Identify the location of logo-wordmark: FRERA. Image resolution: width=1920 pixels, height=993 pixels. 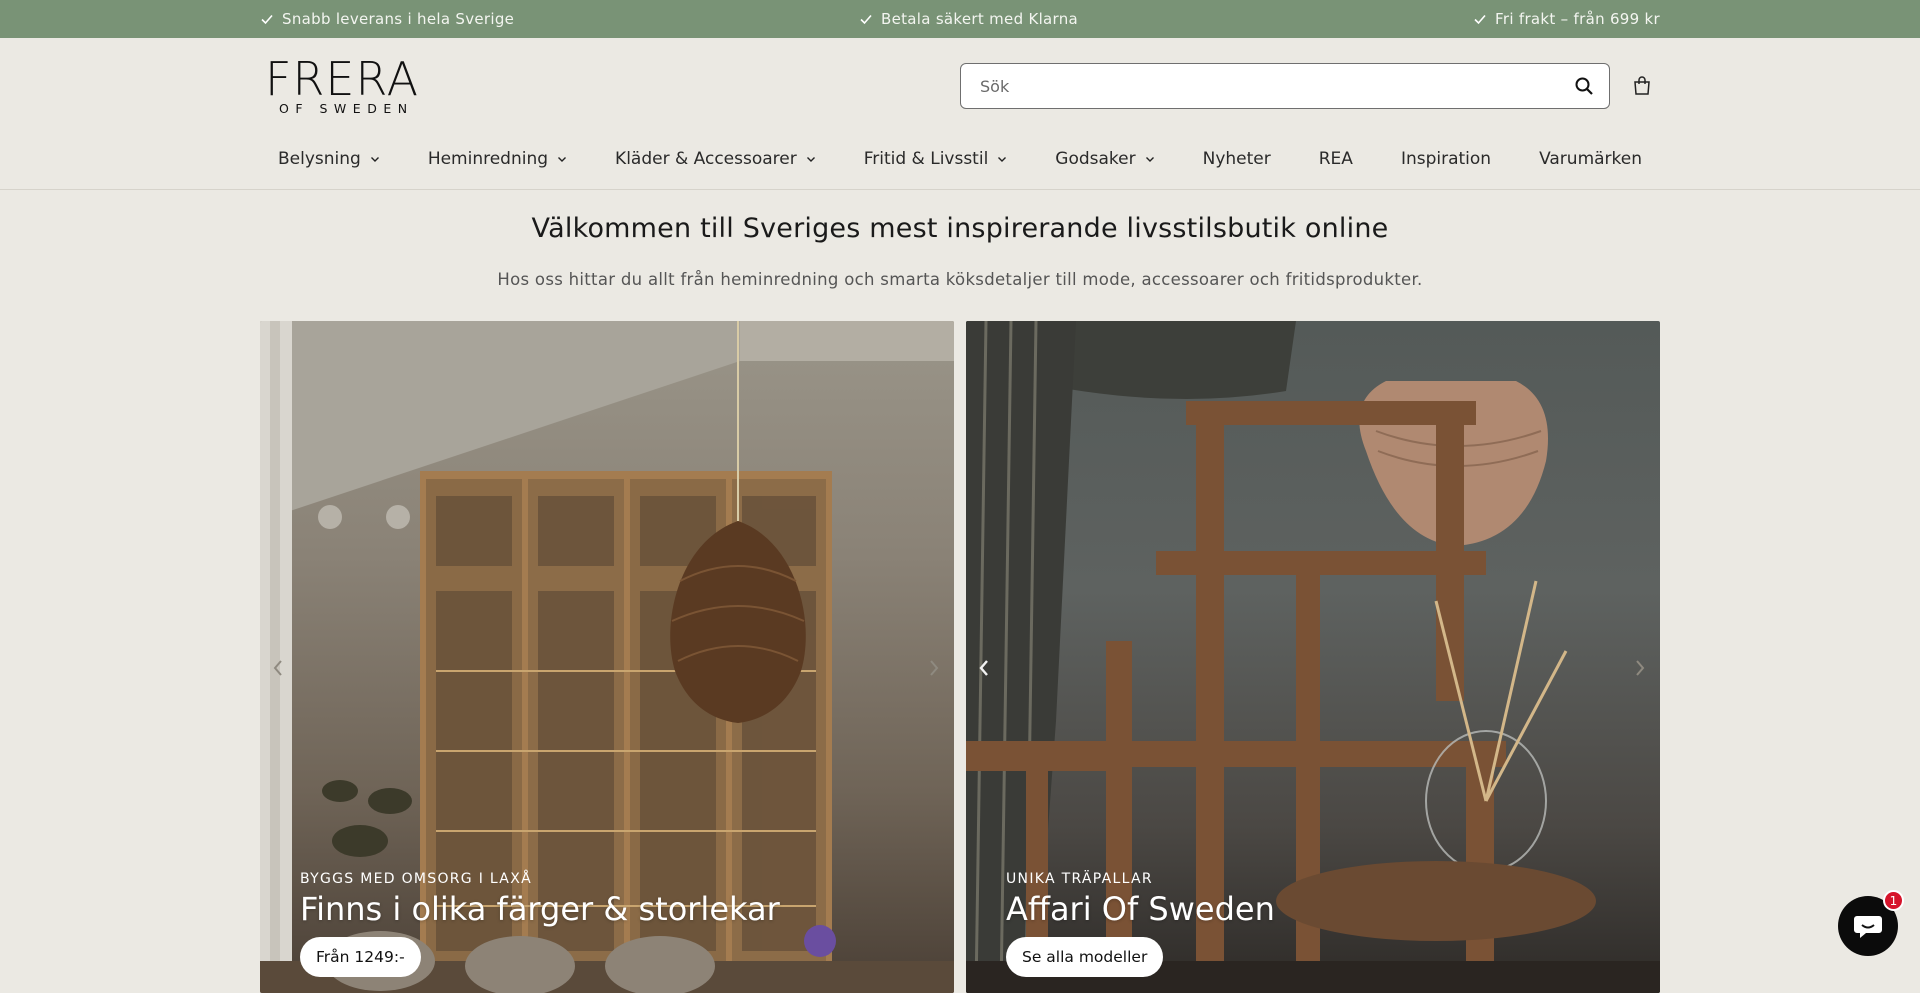
(342, 79).